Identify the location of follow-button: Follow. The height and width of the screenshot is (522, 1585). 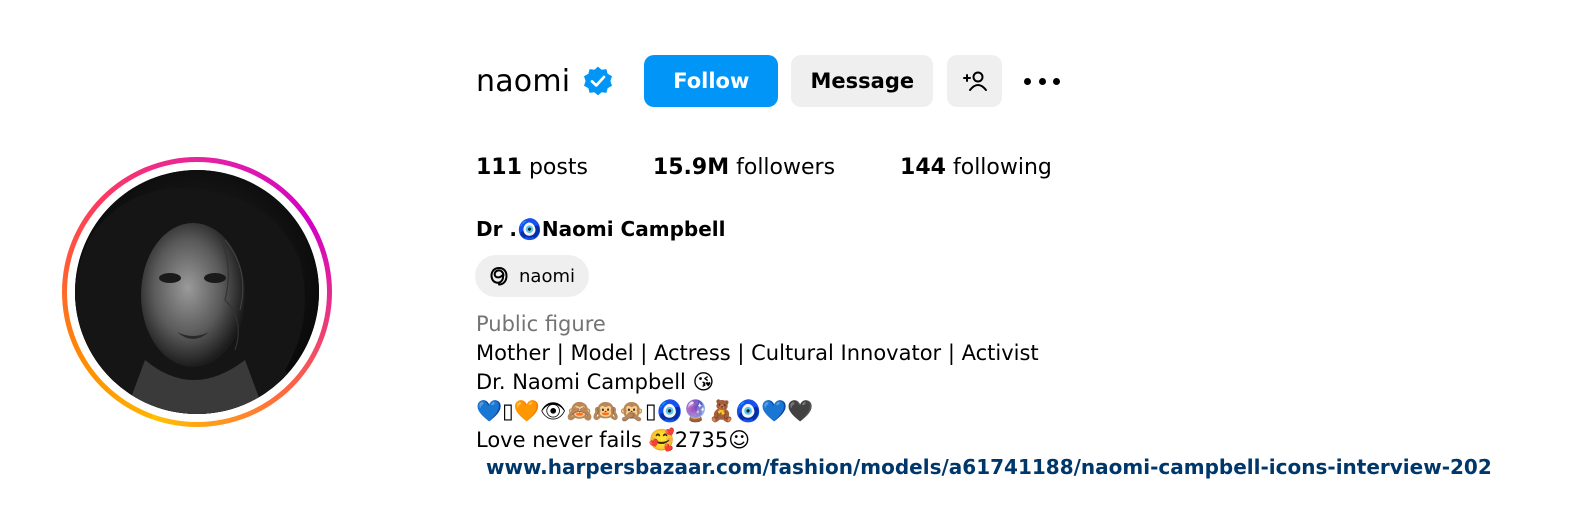
(711, 81).